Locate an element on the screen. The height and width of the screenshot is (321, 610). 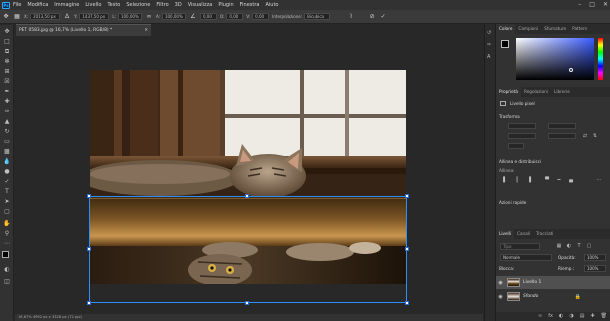
eraser-tool-icon: ▭ is located at coordinates (7, 141).